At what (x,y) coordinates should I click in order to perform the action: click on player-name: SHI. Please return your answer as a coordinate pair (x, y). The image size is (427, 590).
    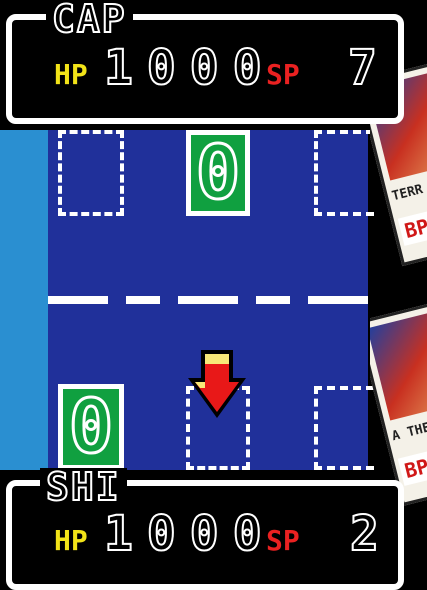
    Looking at the image, I should click on (83, 487).